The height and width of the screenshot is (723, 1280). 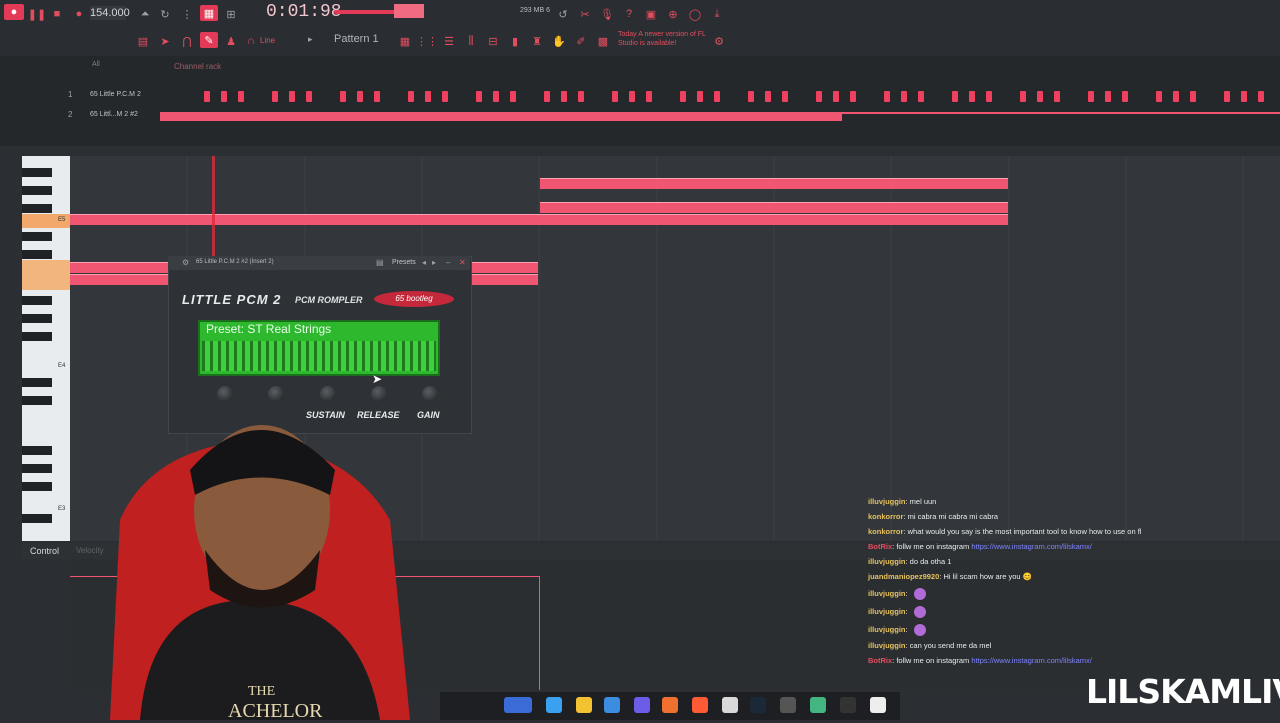 I want to click on piano-keyboard: E5 E4 E3, so click(x=46, y=348).